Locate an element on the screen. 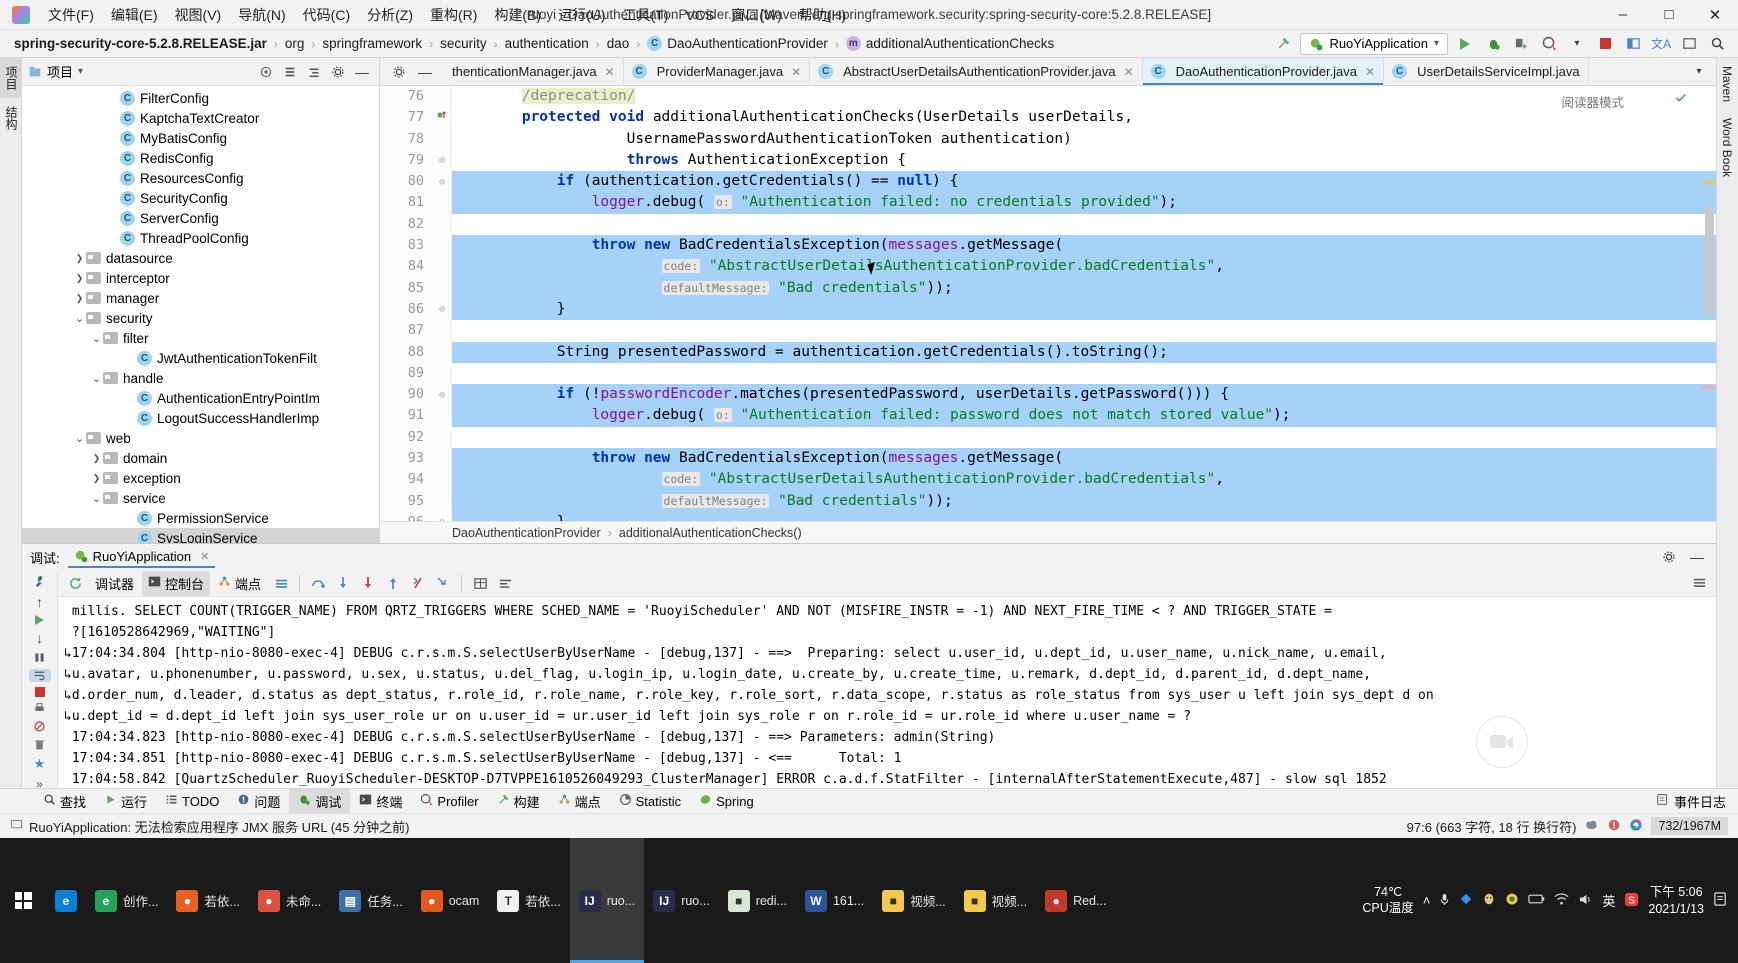 The image size is (1738, 963). menu-item-4: 代码(C) is located at coordinates (326, 15).